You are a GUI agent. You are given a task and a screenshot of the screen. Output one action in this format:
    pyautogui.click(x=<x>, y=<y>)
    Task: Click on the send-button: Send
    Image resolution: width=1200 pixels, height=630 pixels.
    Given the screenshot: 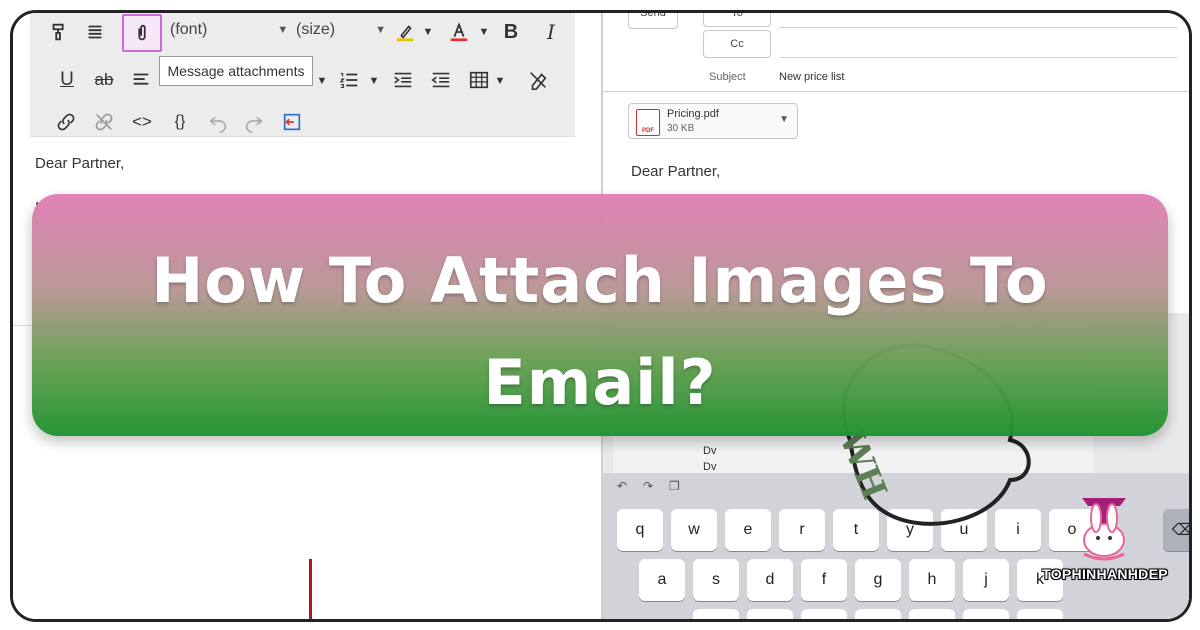 What is the action you would take?
    pyautogui.click(x=653, y=21)
    